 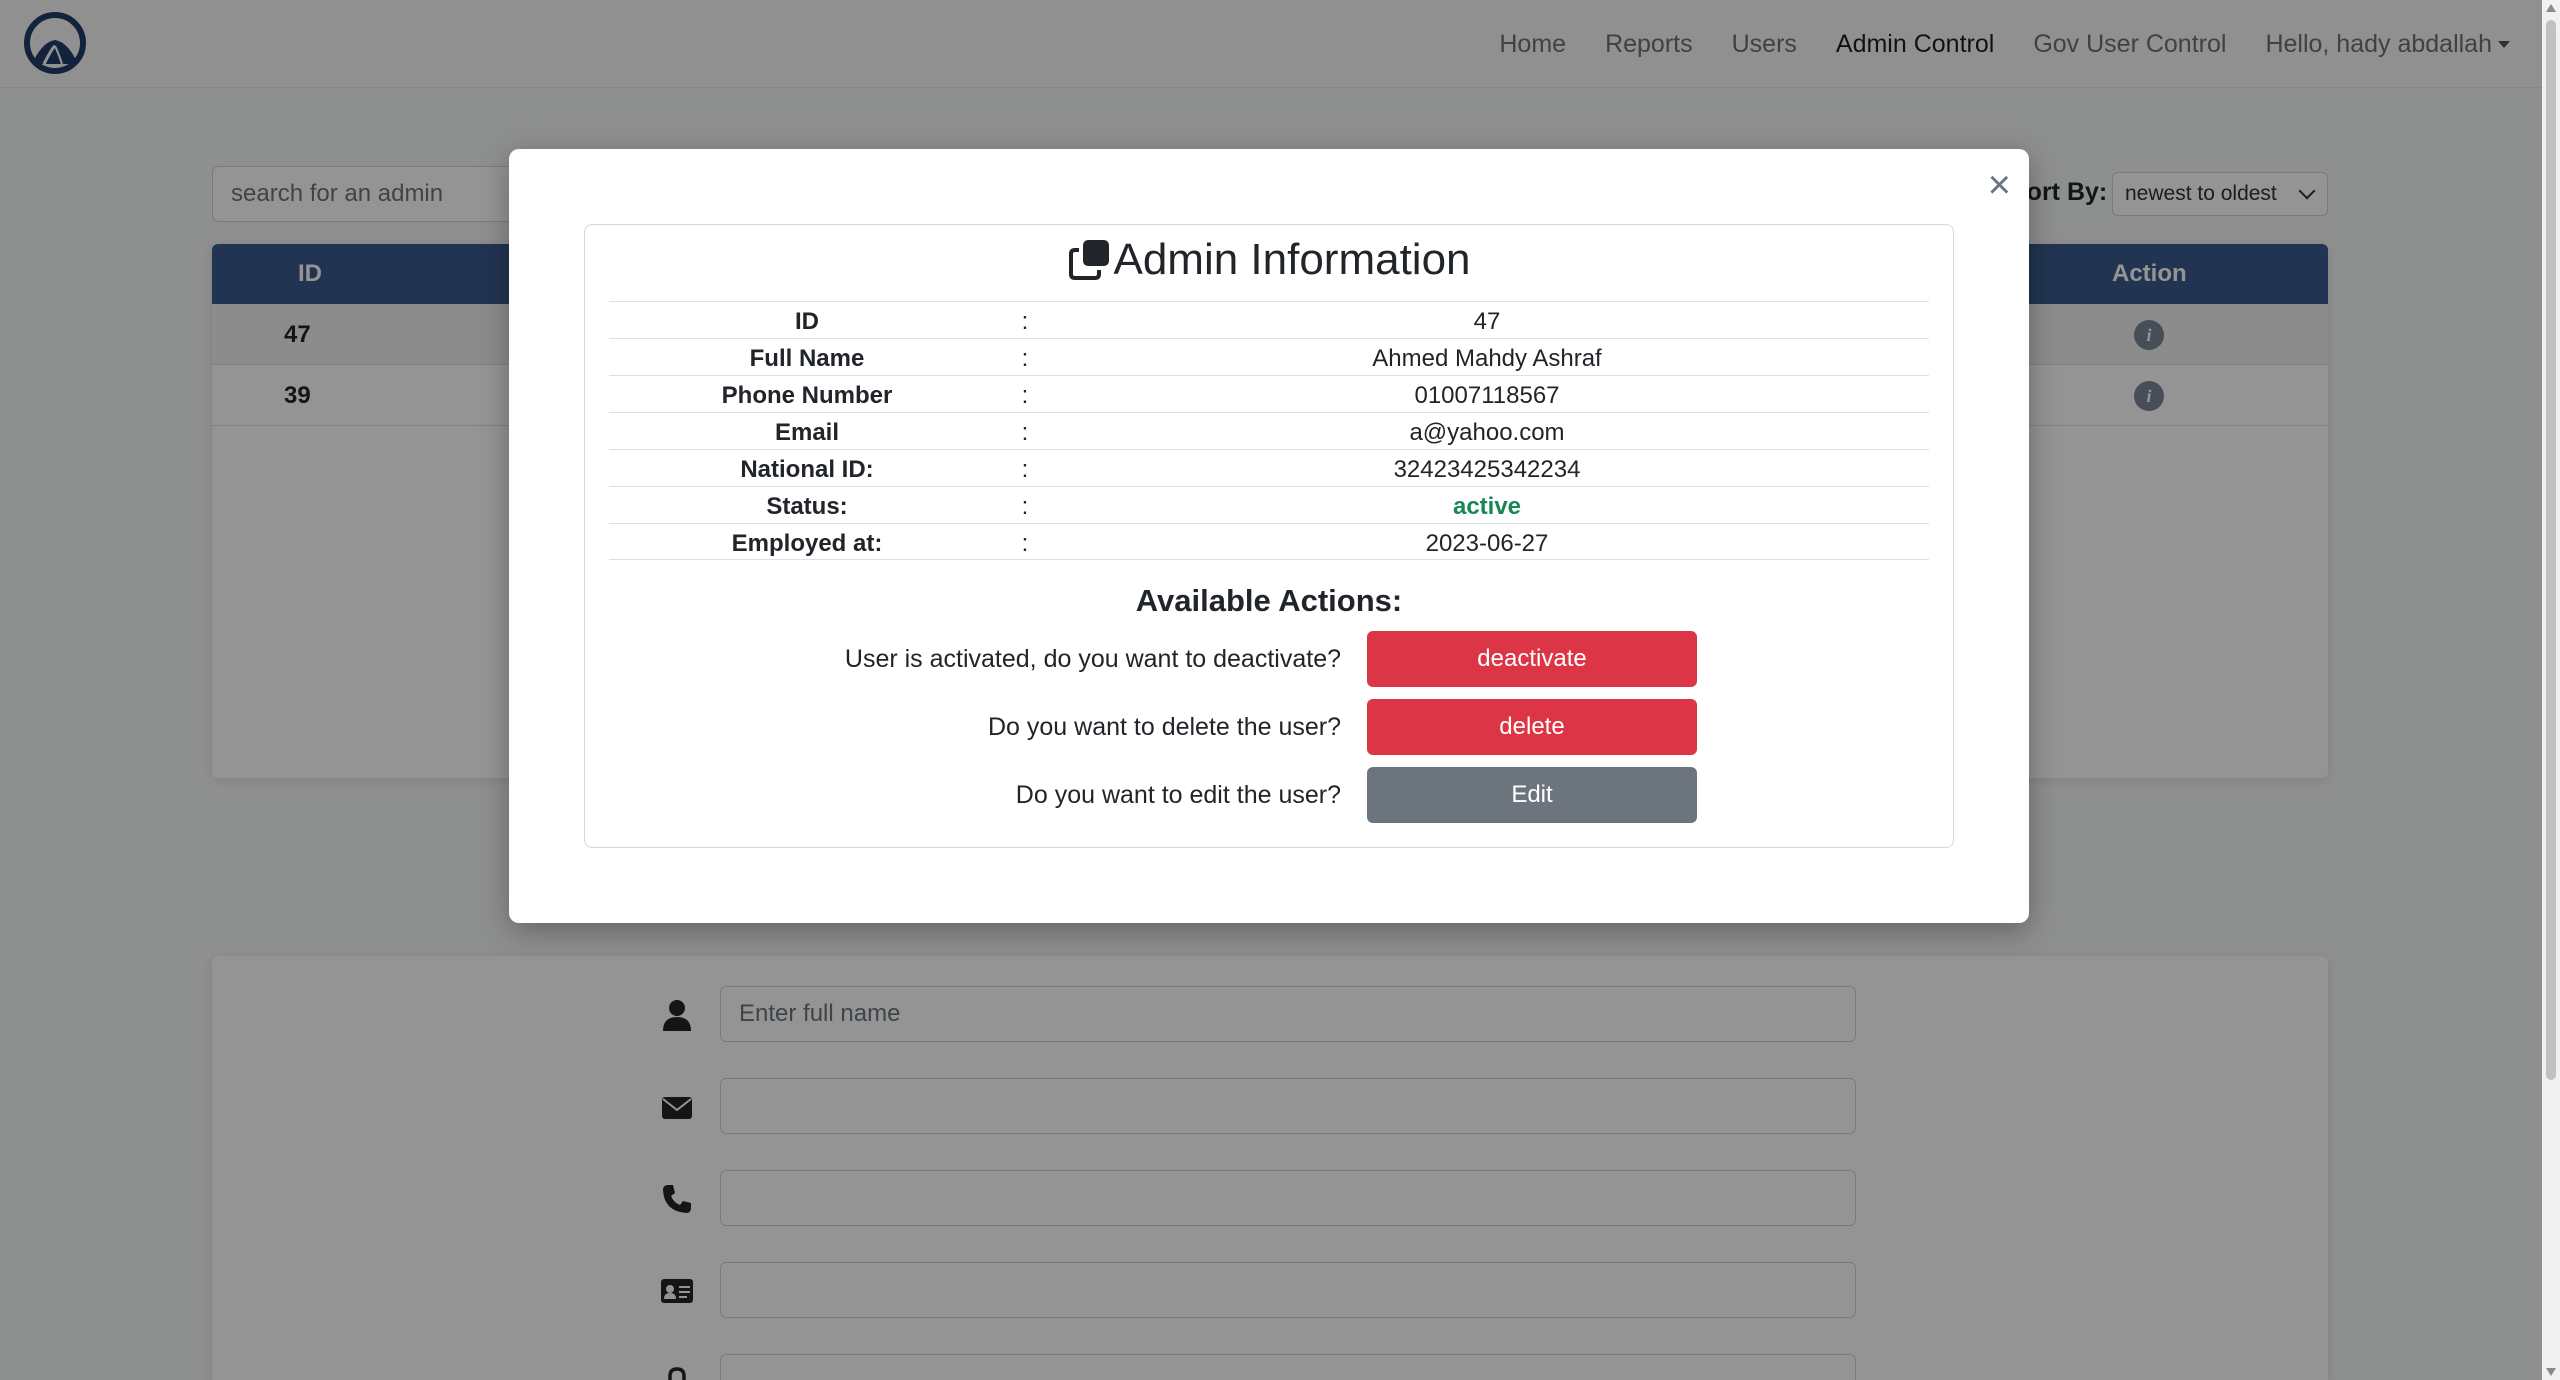 I want to click on info-value: 32423425342234, so click(x=1487, y=469).